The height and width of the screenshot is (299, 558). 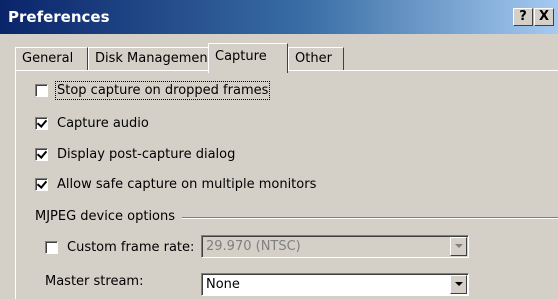 What do you see at coordinates (155, 59) in the screenshot?
I see `tab-disk-management: Disk Management` at bounding box center [155, 59].